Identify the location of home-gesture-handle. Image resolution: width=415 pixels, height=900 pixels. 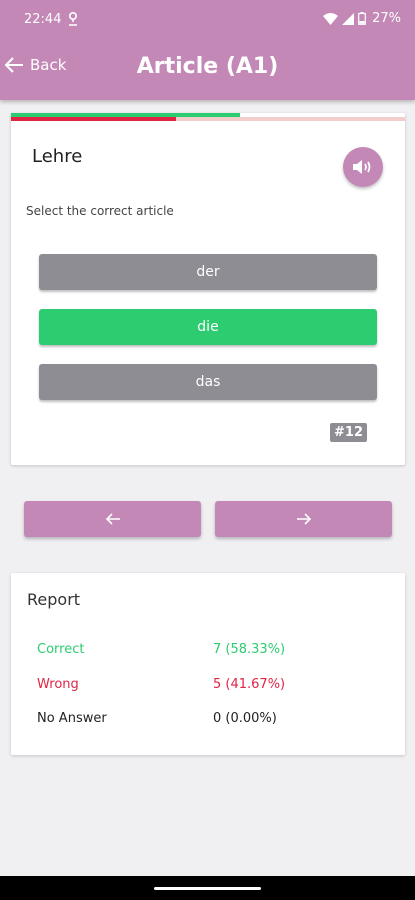
(207, 888).